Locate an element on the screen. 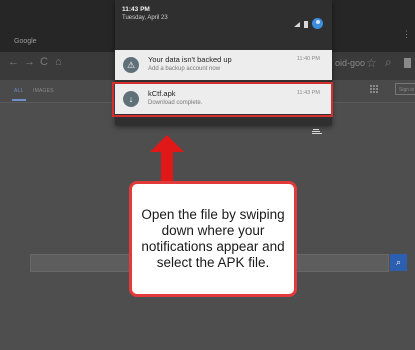 This screenshot has width=415, height=350. browser-tab-title: Google is located at coordinates (25, 41).